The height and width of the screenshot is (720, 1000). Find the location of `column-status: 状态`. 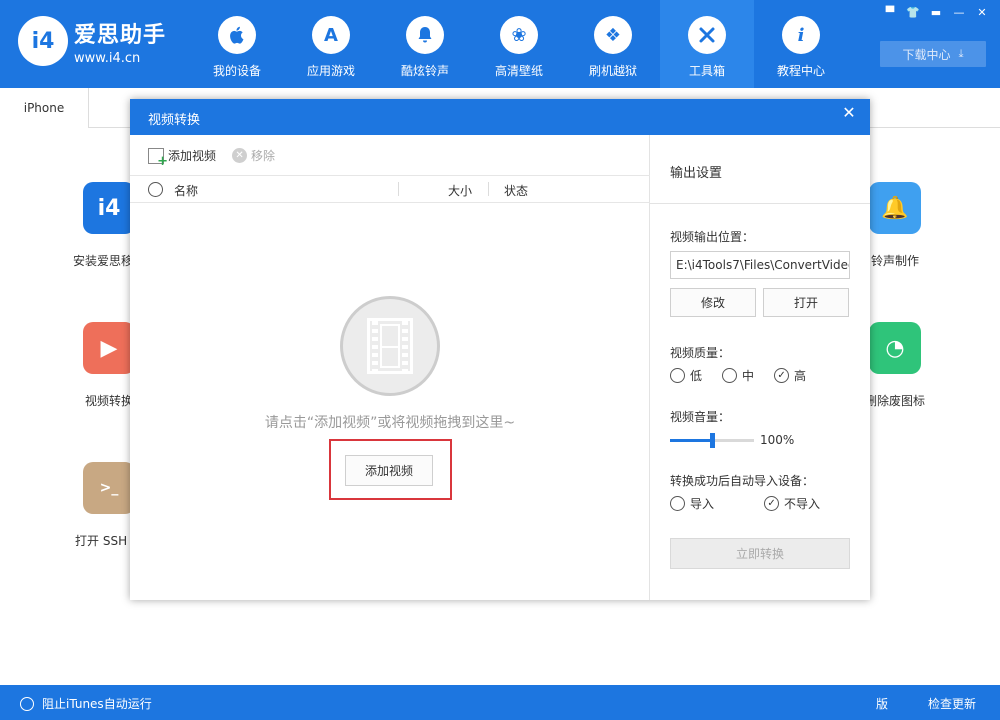

column-status: 状态 is located at coordinates (516, 191).